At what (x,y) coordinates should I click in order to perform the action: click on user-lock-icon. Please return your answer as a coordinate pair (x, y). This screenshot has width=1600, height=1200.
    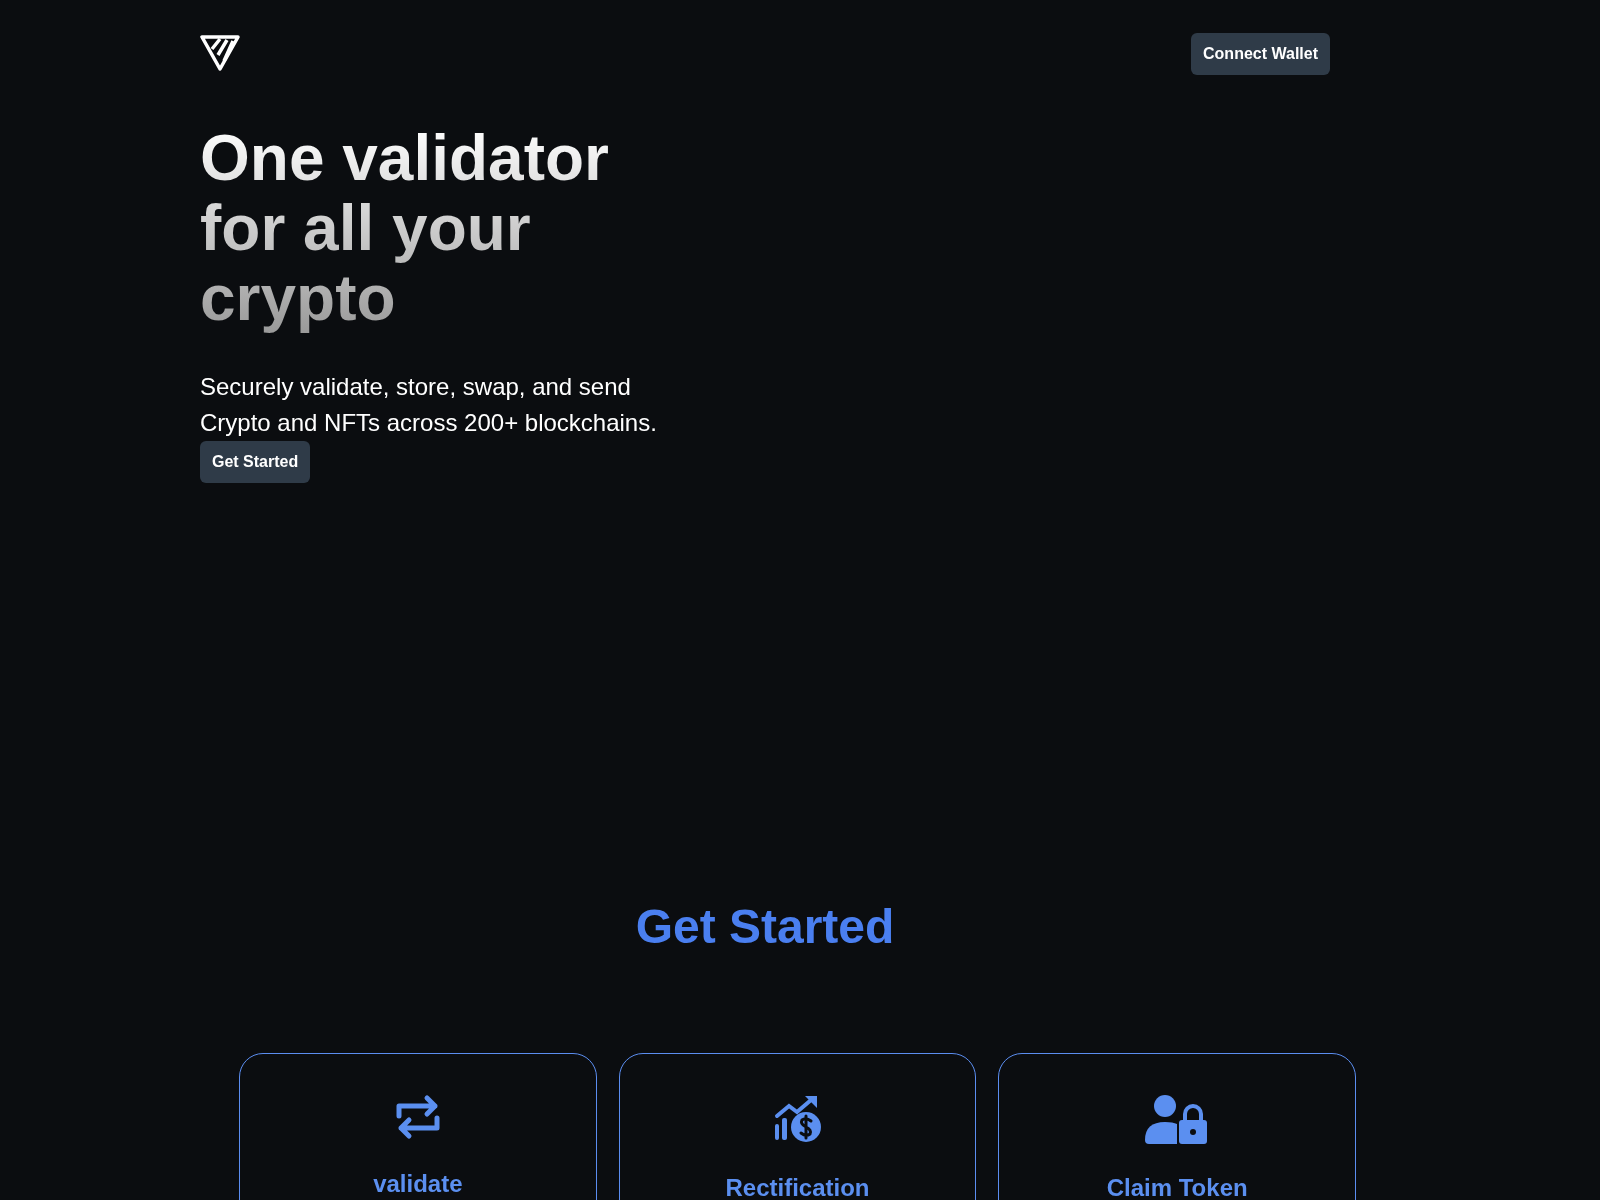
    Looking at the image, I should click on (1177, 1118).